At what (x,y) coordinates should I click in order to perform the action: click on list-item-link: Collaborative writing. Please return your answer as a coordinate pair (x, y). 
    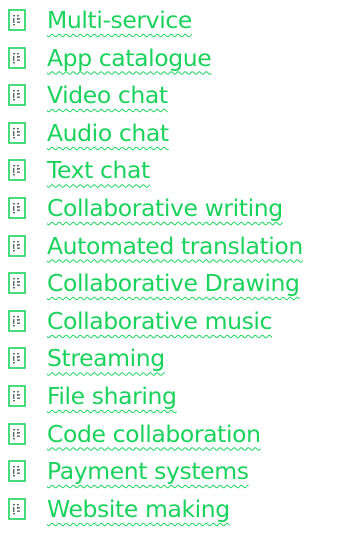
    Looking at the image, I should click on (165, 208).